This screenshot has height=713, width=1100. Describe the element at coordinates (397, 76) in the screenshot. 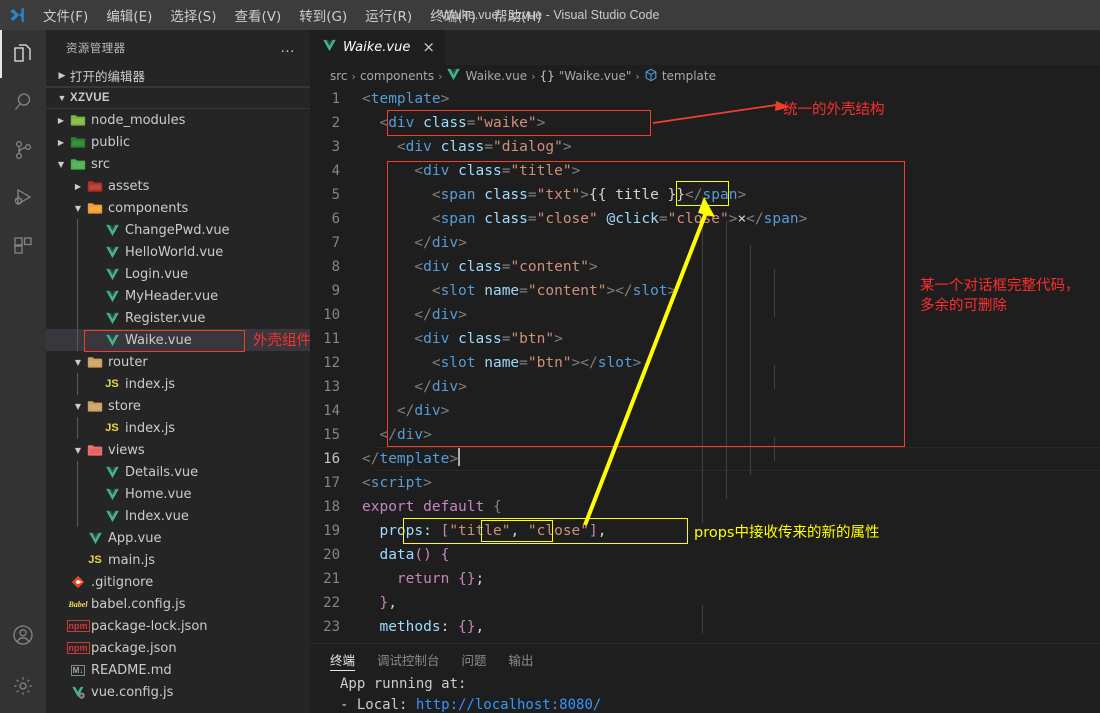

I see `breadcrumb-item-1: components` at that location.